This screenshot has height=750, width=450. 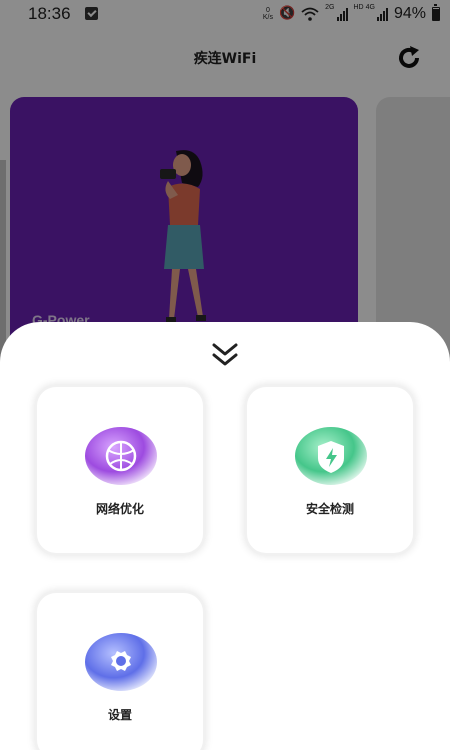 I want to click on network-optimize-card: 网络优化, so click(x=120, y=470).